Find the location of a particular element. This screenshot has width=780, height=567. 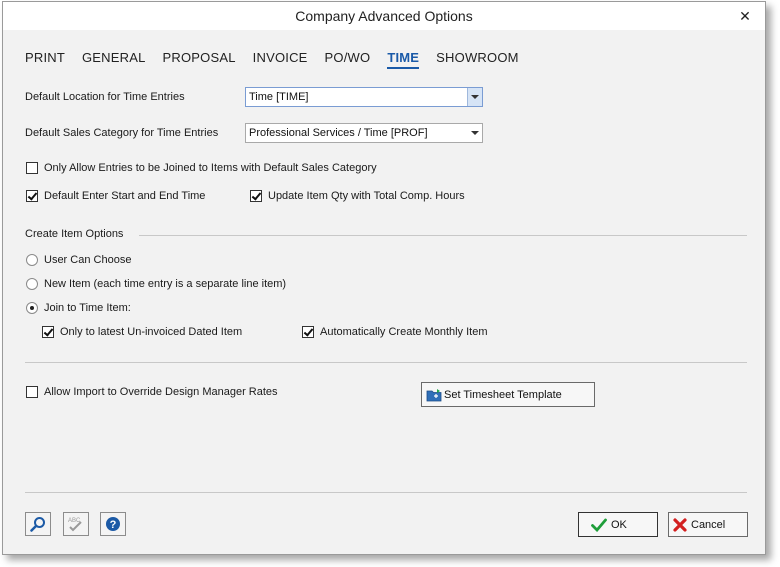

close-icon: ✕ is located at coordinates (745, 16).